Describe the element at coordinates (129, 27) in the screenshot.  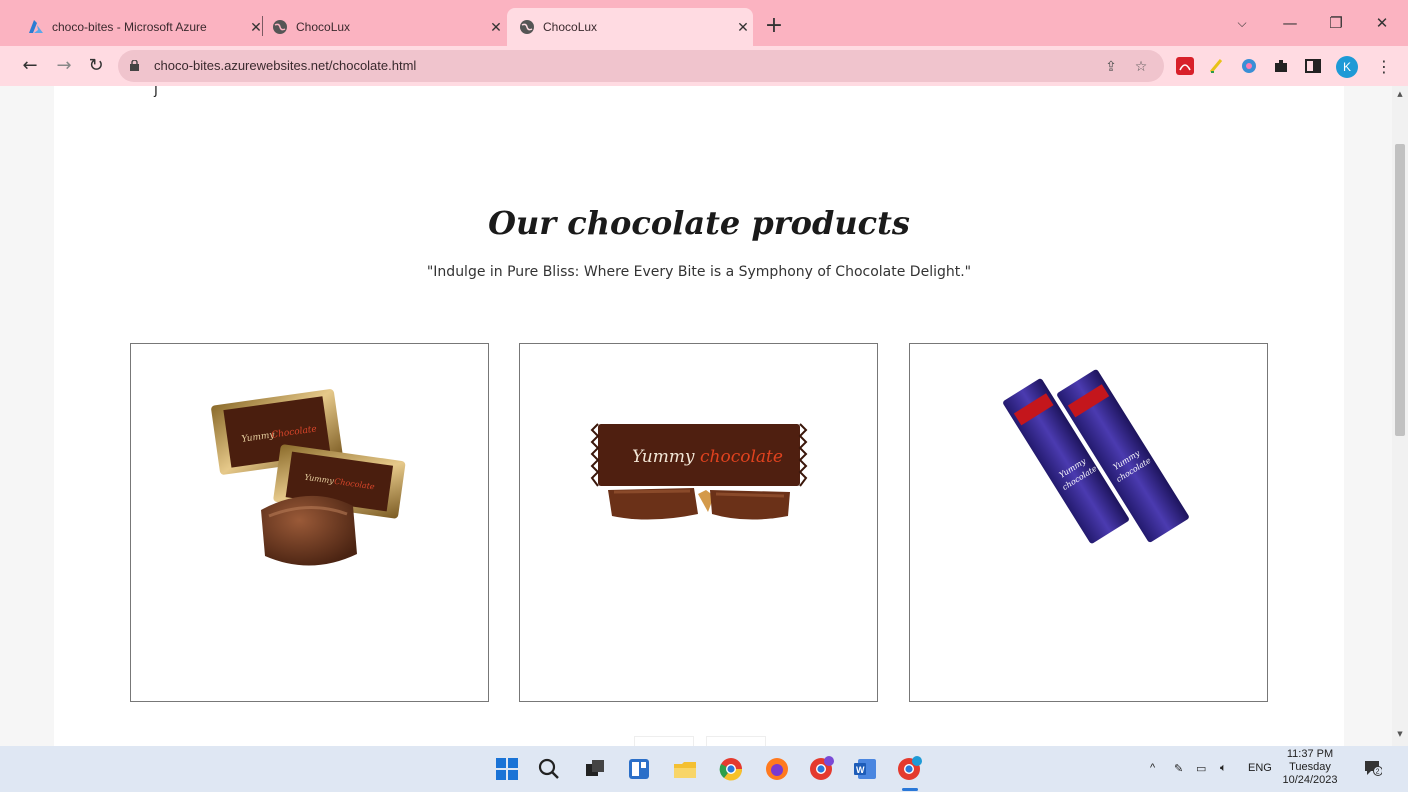
I see `tab-title: choco-bites - Microsoft Azure` at that location.